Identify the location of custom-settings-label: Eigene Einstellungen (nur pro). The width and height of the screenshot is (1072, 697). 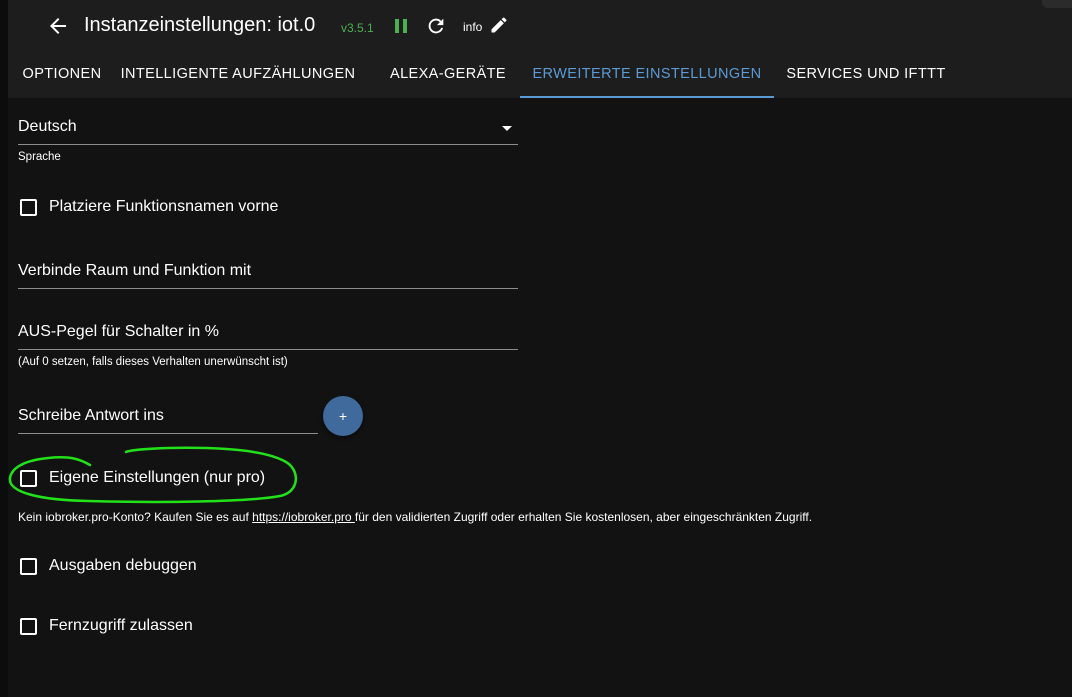
(157, 477).